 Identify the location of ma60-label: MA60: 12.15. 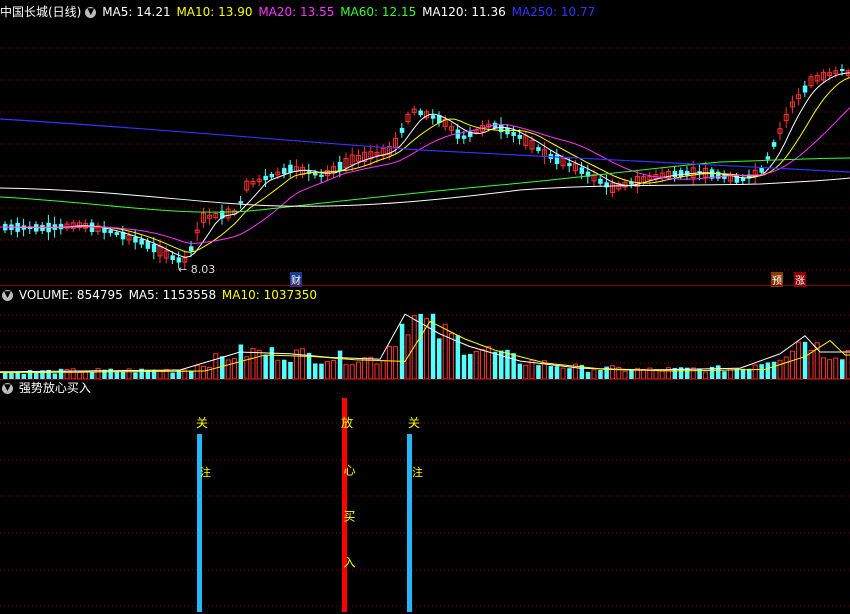
(378, 12).